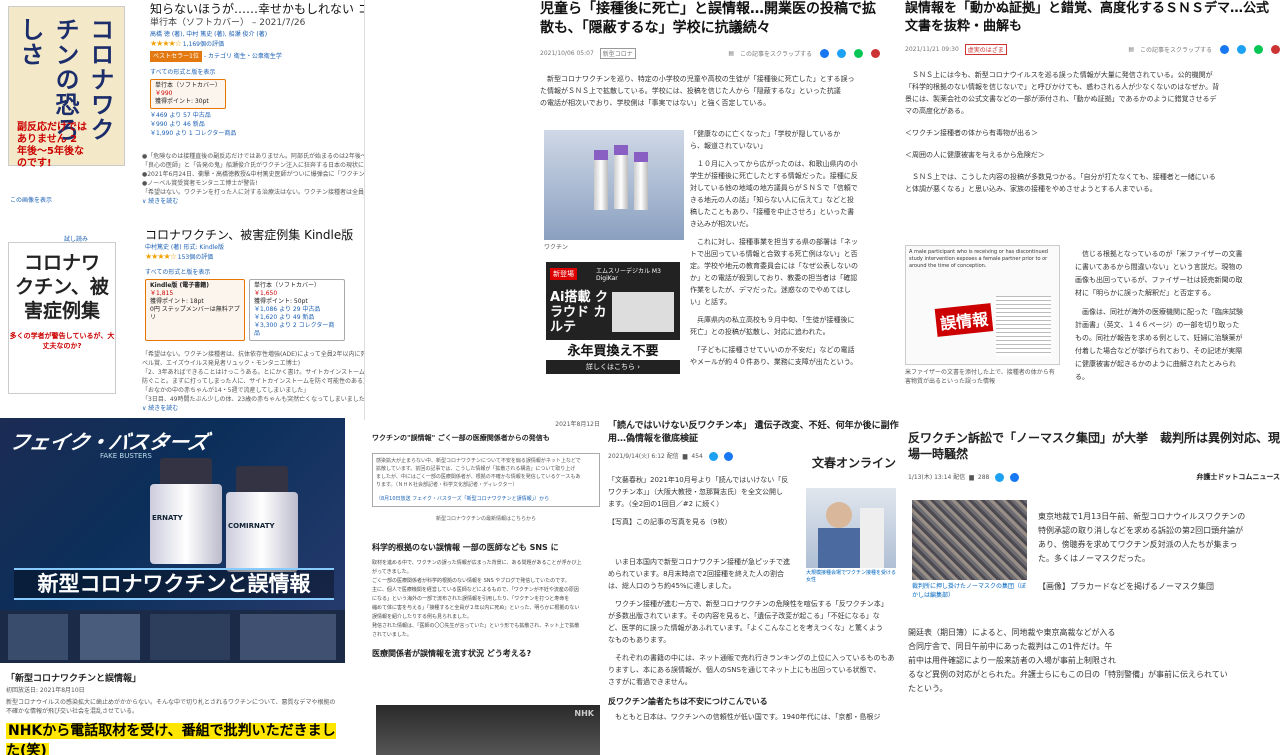 This screenshot has height=755, width=1280. Describe the element at coordinates (255, 115) in the screenshot. I see `book1-used-1: ￥469 より 57 中古品` at that location.